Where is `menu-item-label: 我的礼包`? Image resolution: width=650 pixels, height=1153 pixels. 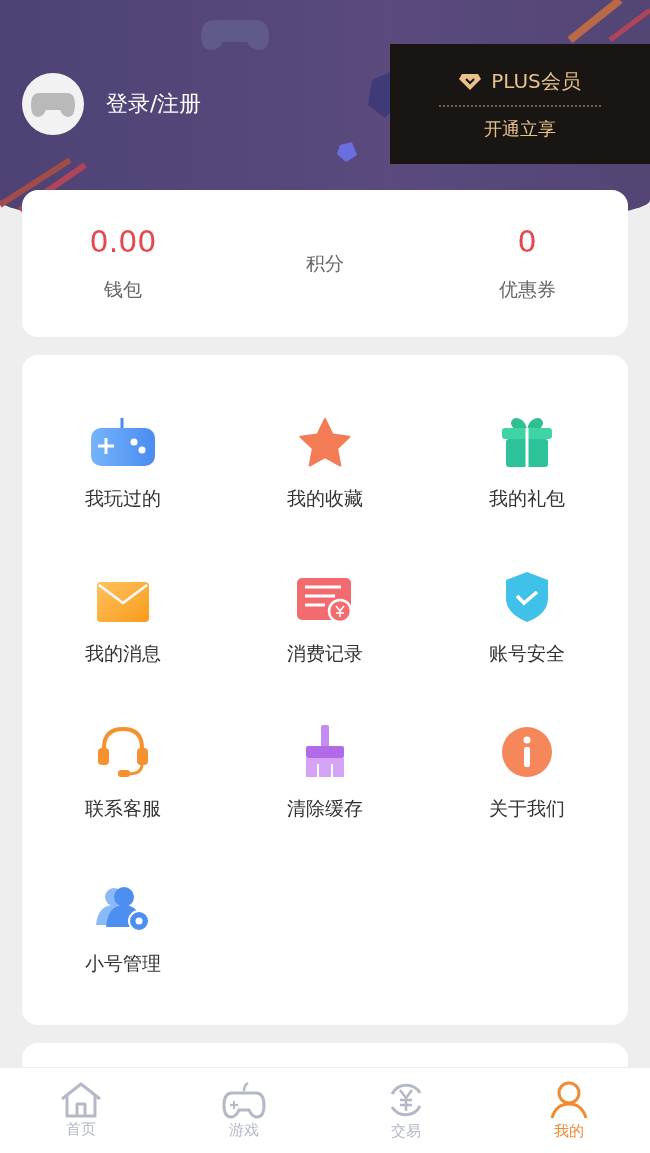
menu-item-label: 我的礼包 is located at coordinates (527, 499).